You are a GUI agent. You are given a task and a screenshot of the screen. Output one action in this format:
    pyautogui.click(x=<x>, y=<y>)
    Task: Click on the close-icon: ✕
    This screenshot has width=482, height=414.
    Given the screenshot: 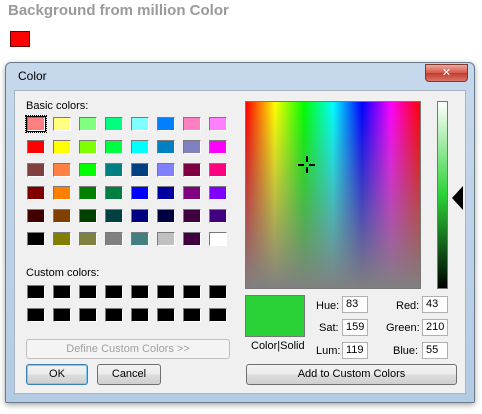 What is the action you would take?
    pyautogui.click(x=446, y=73)
    